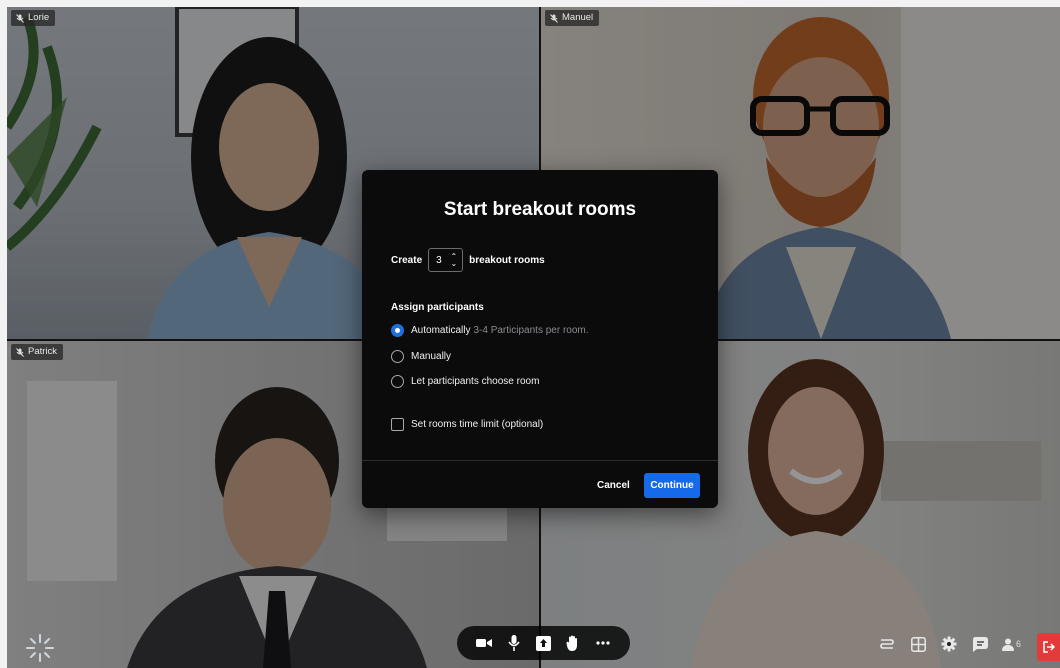 Image resolution: width=1060 pixels, height=668 pixels. What do you see at coordinates (397, 381) in the screenshot?
I see `radio-participants-choose` at bounding box center [397, 381].